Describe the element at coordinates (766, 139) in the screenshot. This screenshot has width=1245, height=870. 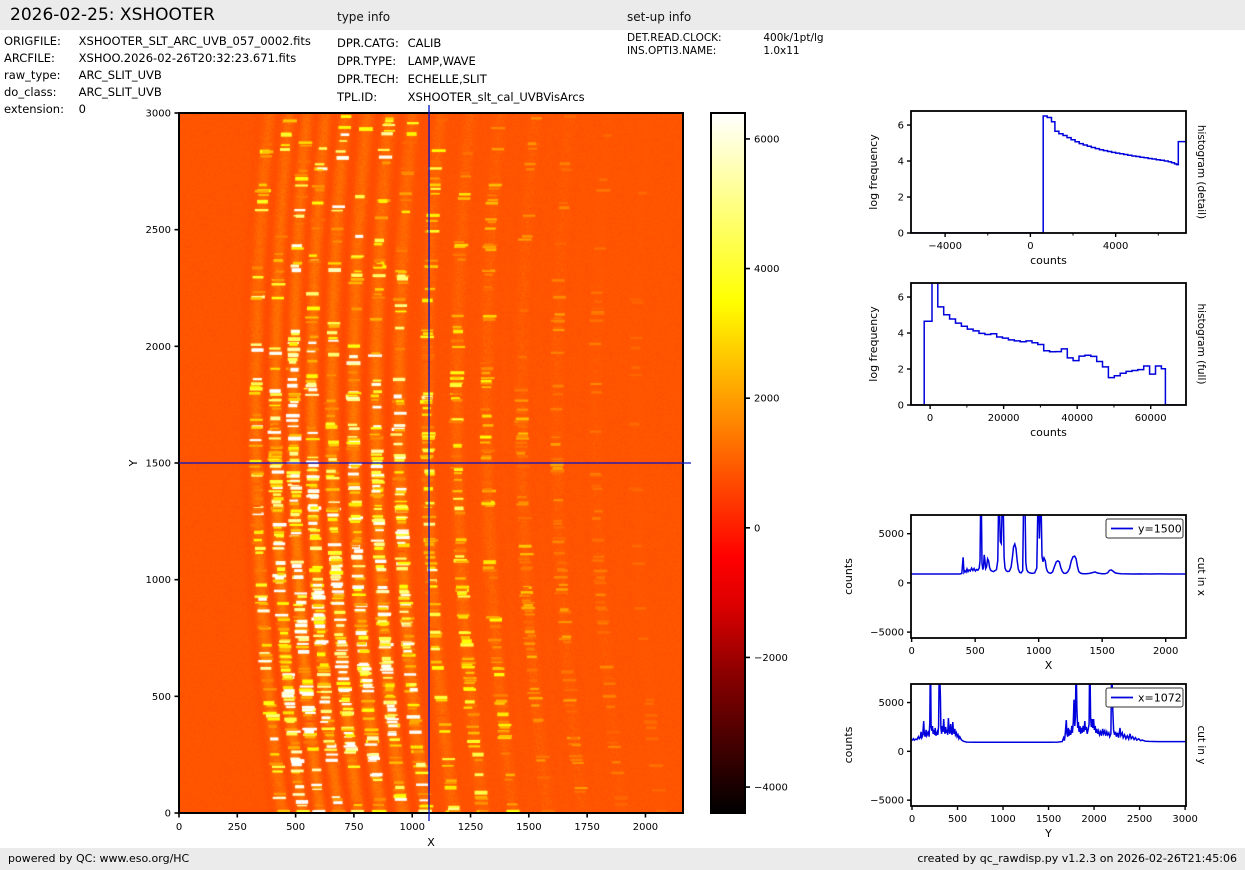
I see `tick-label: 6000` at that location.